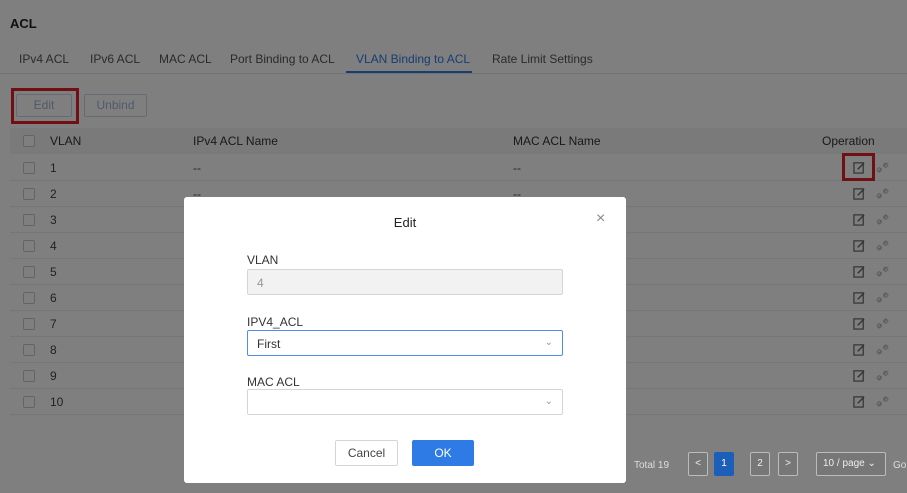 Image resolution: width=907 pixels, height=493 pixels. I want to click on vlan-field: 4, so click(405, 282).